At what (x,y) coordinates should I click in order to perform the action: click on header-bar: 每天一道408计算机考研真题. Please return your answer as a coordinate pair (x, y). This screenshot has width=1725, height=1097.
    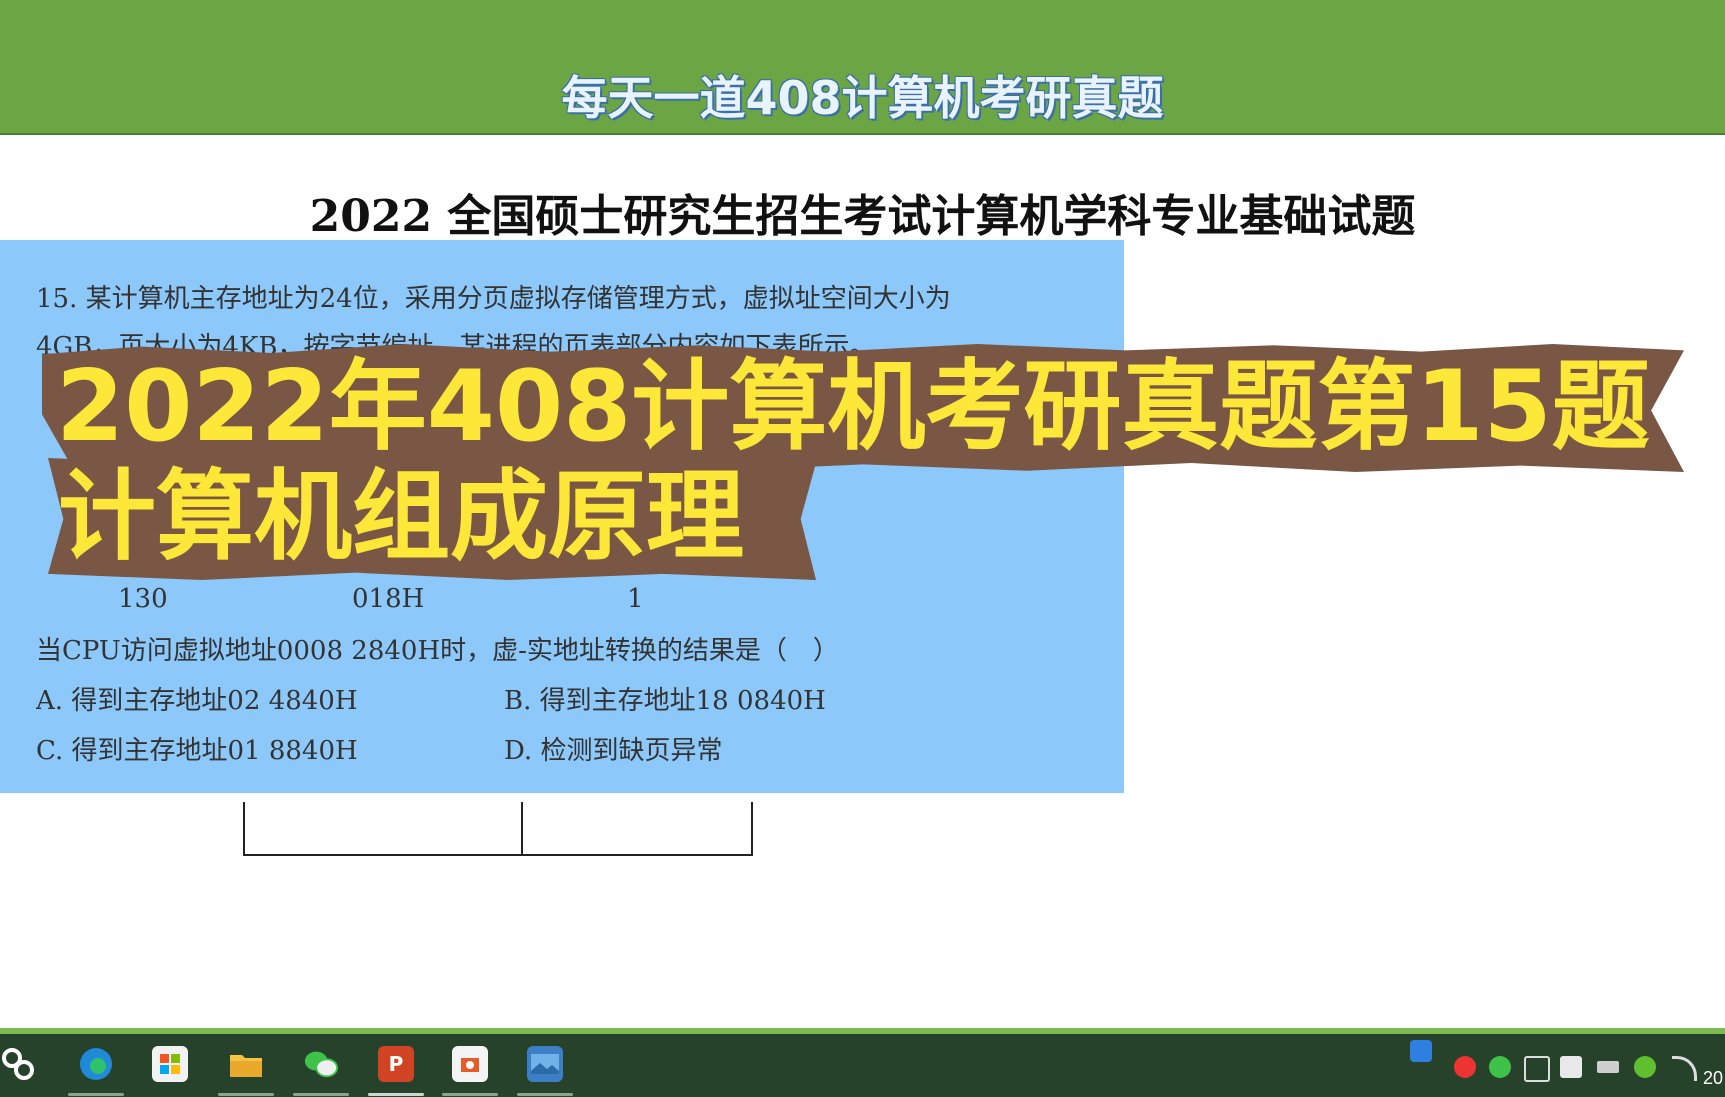
    Looking at the image, I should click on (862, 67).